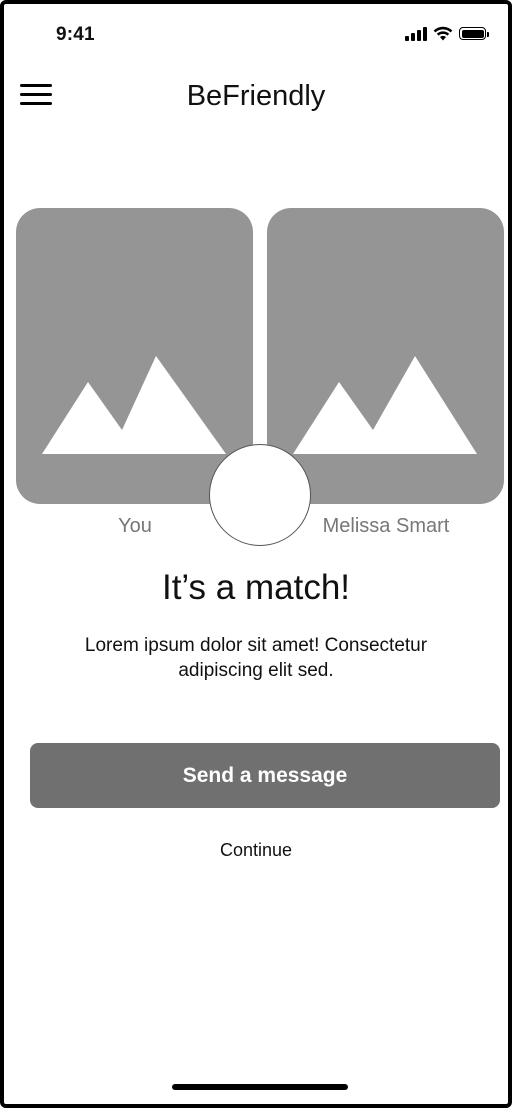  What do you see at coordinates (135, 526) in the screenshot?
I see `your-label: You` at bounding box center [135, 526].